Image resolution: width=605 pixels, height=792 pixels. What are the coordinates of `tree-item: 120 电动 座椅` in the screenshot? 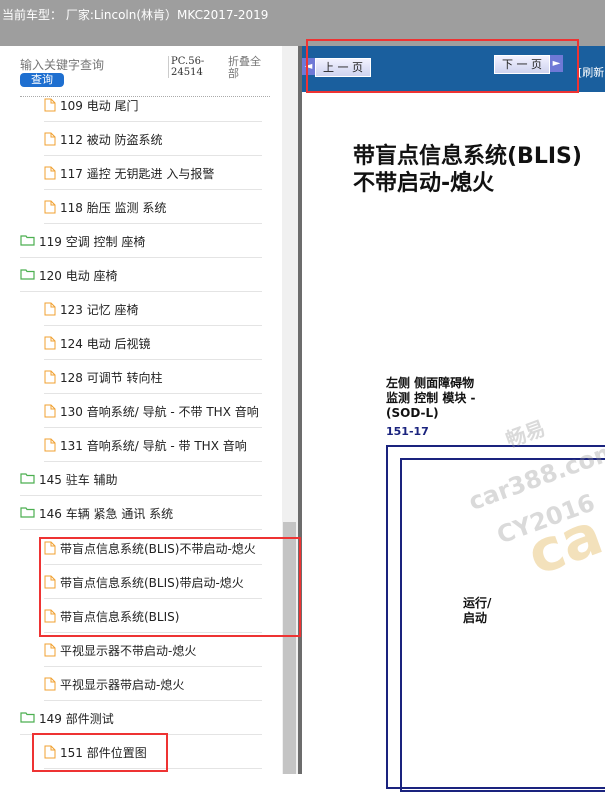 It's located at (69, 275).